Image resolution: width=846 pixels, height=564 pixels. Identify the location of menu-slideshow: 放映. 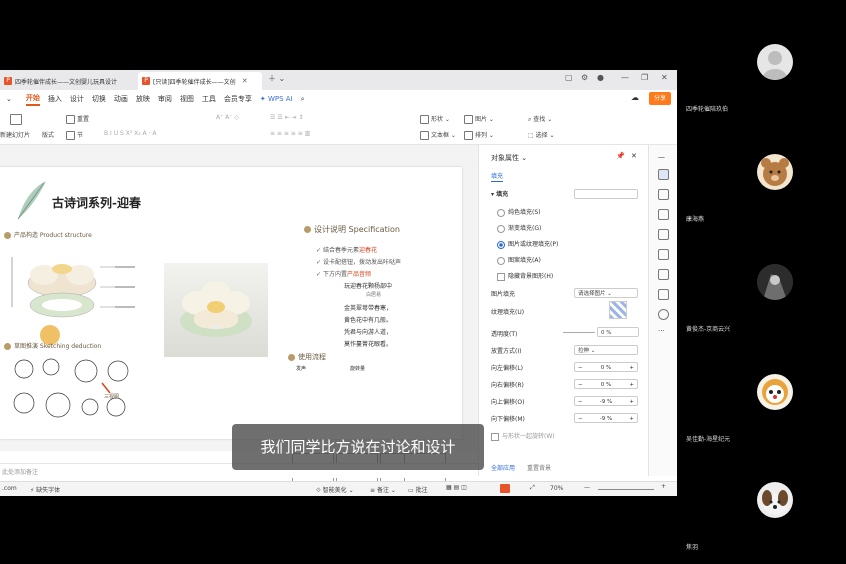
(143, 99).